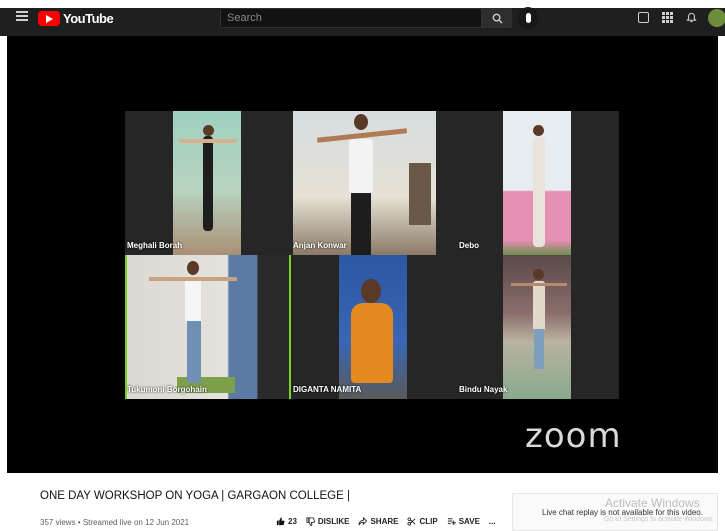  Describe the element at coordinates (280, 521) in the screenshot. I see `thumbs-up-icon` at that location.